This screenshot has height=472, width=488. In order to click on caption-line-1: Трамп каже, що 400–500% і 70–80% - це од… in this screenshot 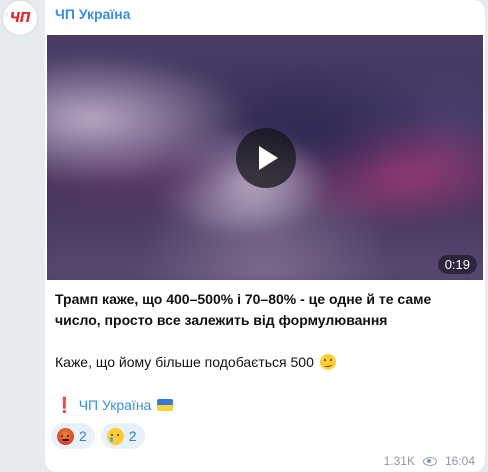, I will do `click(243, 309)`.